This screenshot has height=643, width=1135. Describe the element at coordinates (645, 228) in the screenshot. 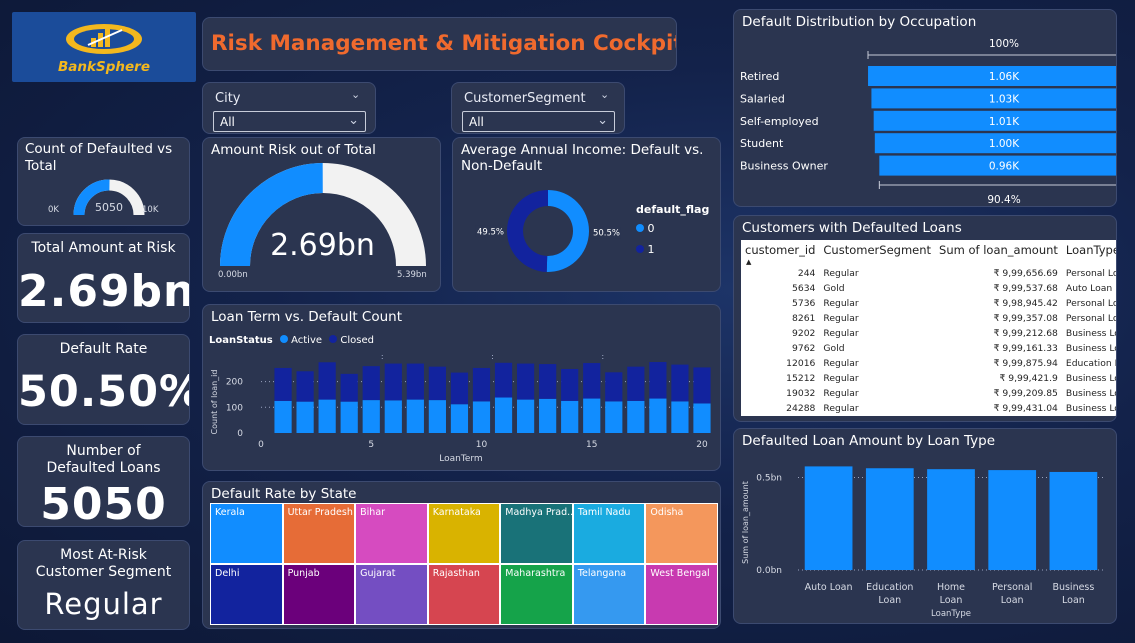

I see `donut-legend-item: 0` at that location.